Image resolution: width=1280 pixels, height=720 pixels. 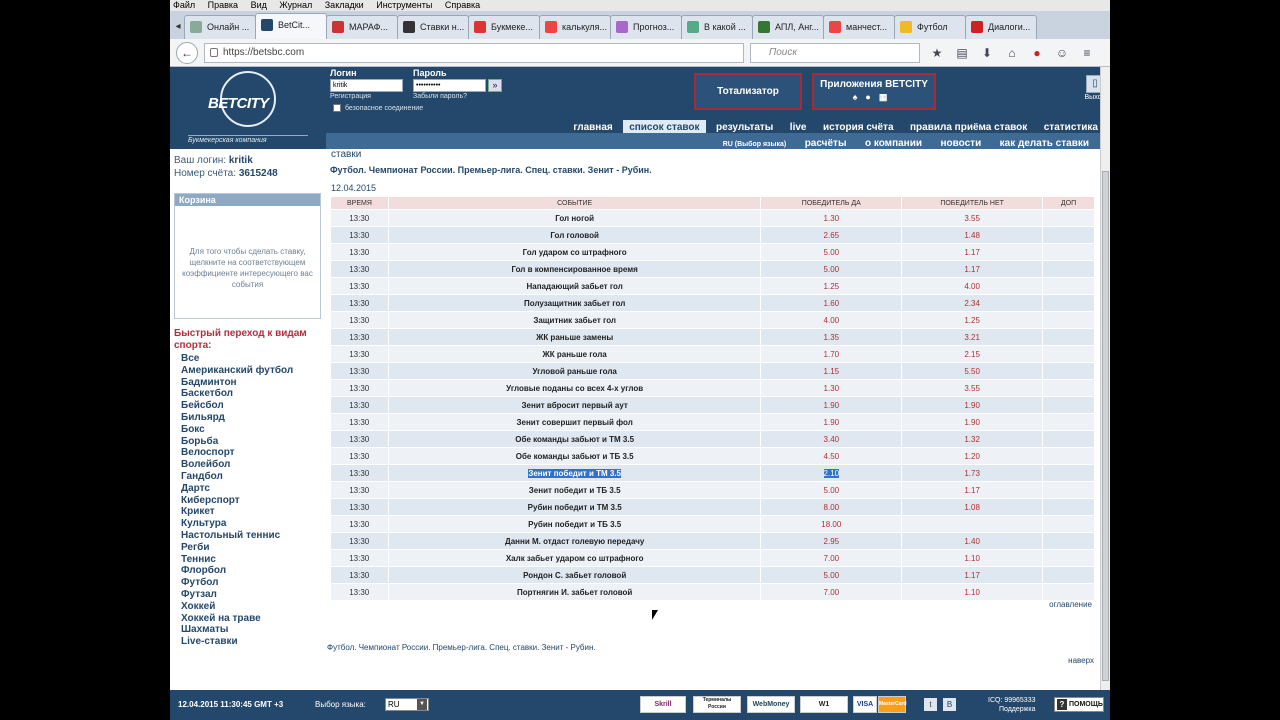 I want to click on odds-no: 4.00, so click(x=972, y=286).